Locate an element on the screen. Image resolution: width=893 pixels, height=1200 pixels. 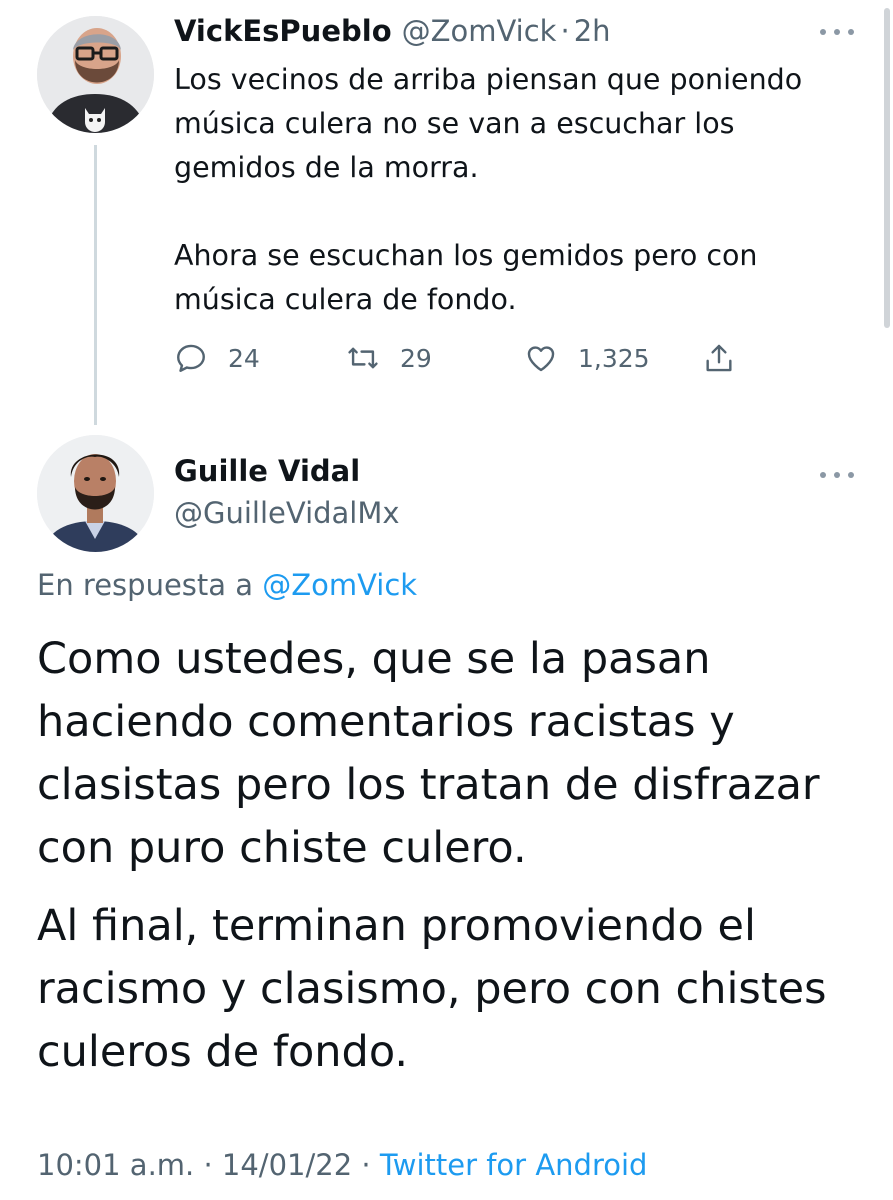
author-handle: @GuilleVidalMx is located at coordinates (287, 513).